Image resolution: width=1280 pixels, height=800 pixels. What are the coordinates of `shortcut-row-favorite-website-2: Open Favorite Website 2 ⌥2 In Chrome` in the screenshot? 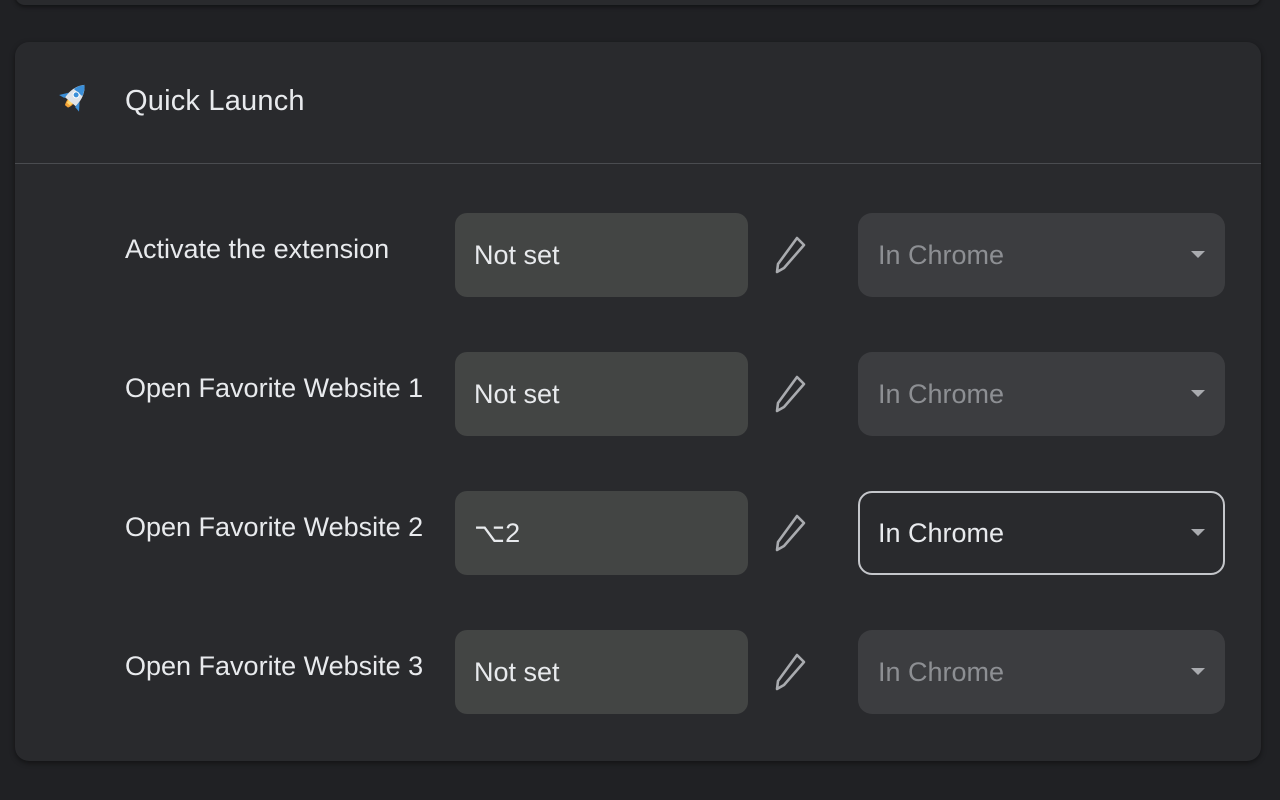 It's located at (638, 533).